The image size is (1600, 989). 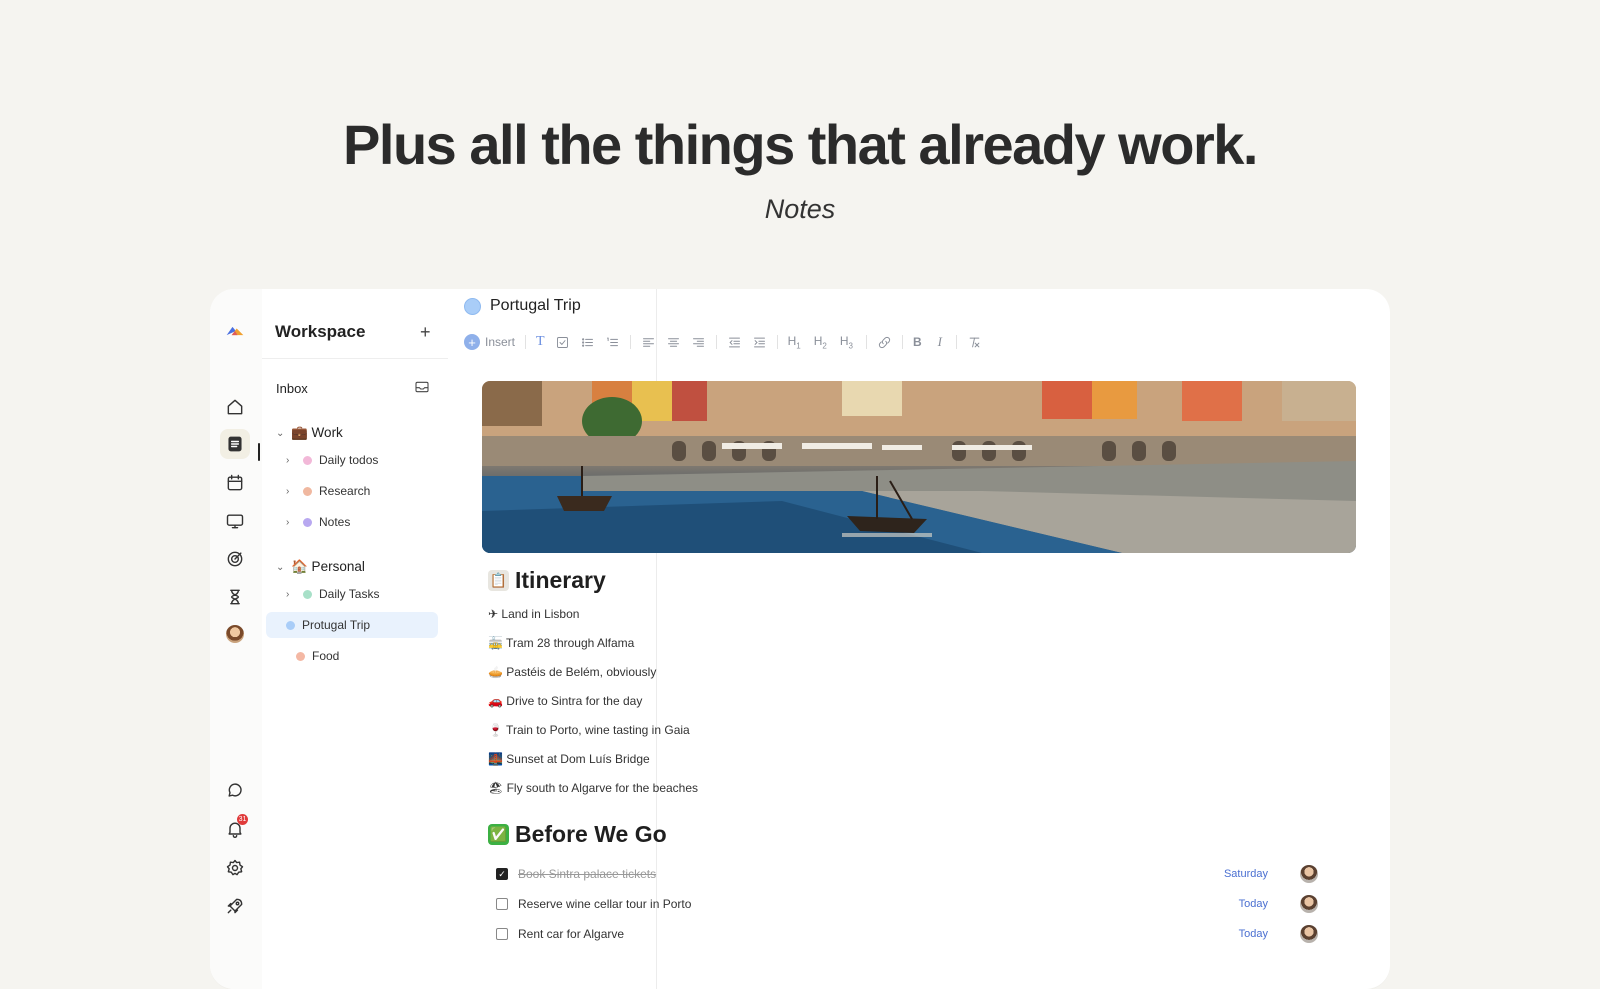 What do you see at coordinates (846, 342) in the screenshot?
I see `heading-3-button: H3` at bounding box center [846, 342].